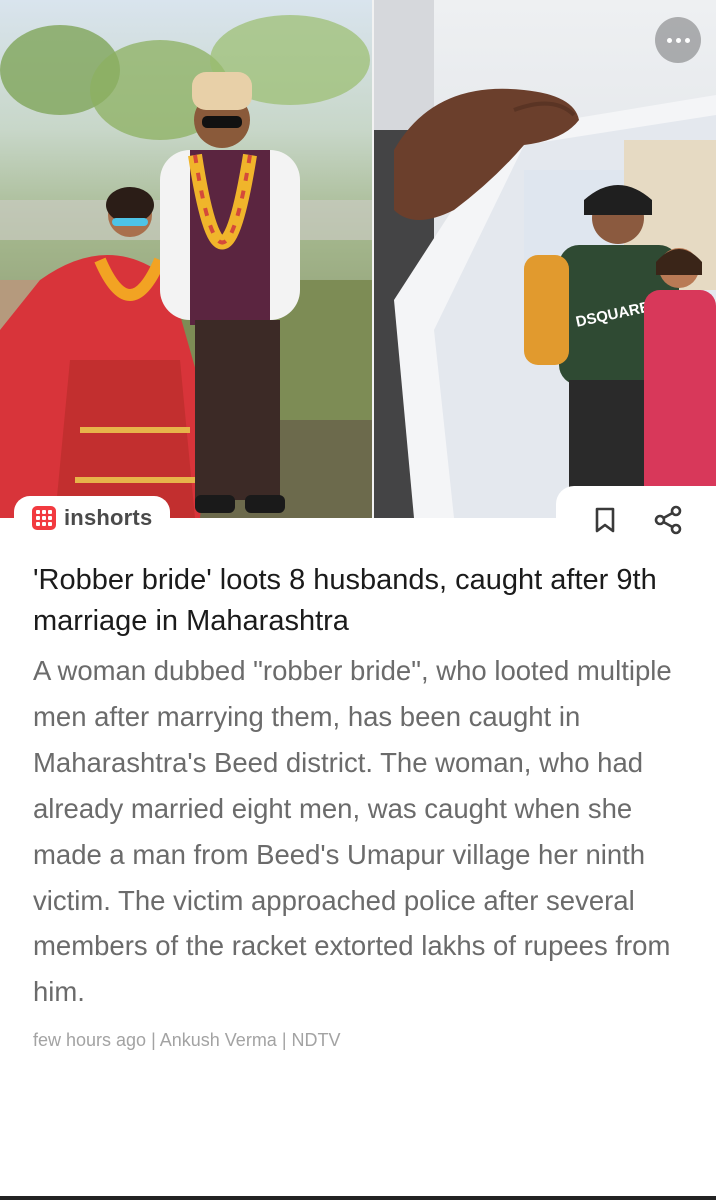 This screenshot has height=1200, width=716. I want to click on share-button, so click(668, 520).